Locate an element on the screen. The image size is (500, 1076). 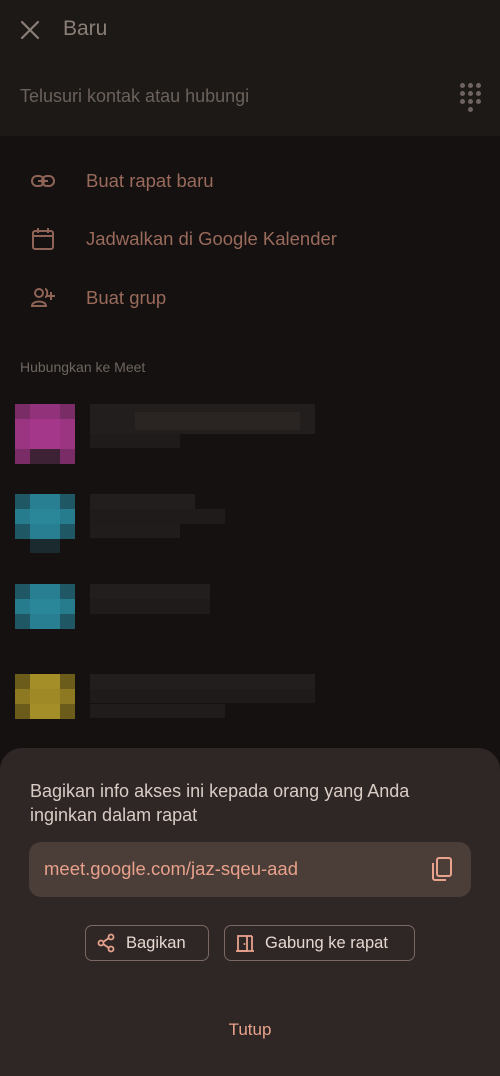
new-meeting-action: Buat rapat baru is located at coordinates (250, 181).